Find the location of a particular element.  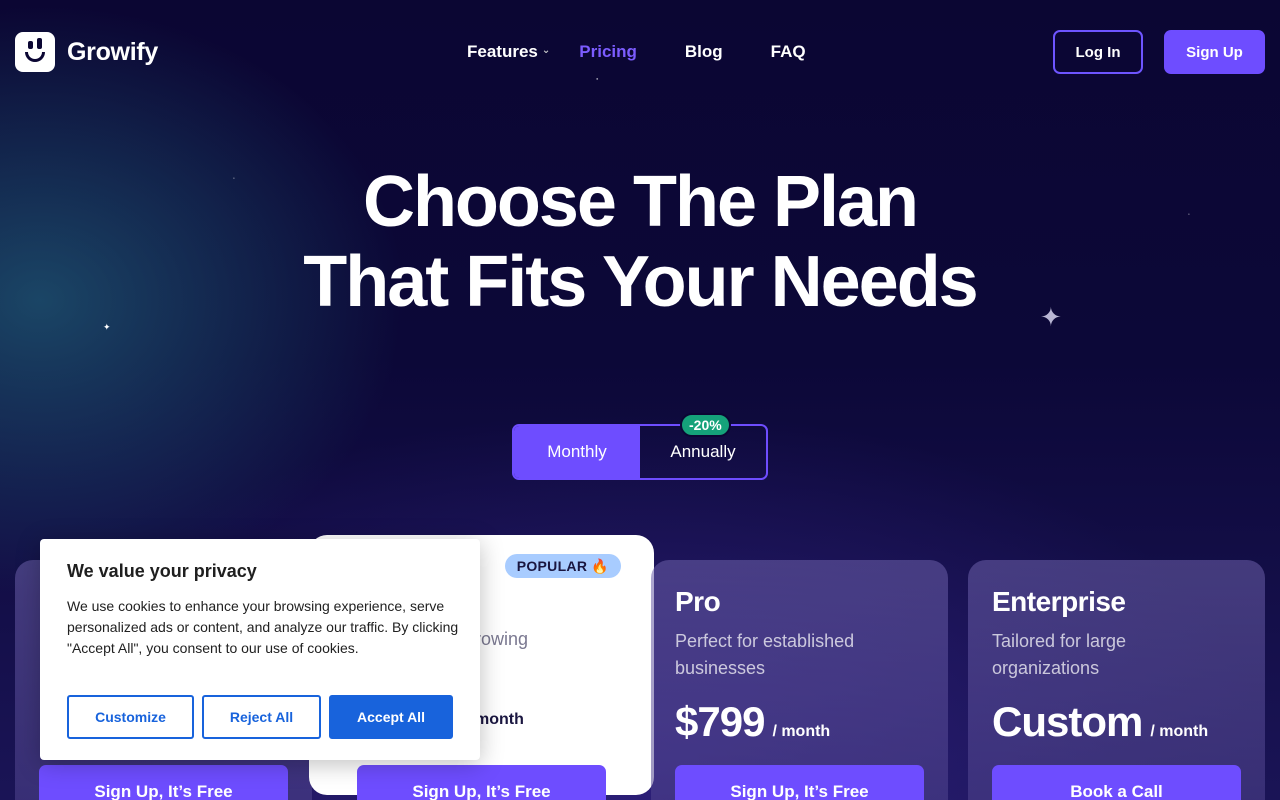

plan-price-period: month is located at coordinates (499, 719).